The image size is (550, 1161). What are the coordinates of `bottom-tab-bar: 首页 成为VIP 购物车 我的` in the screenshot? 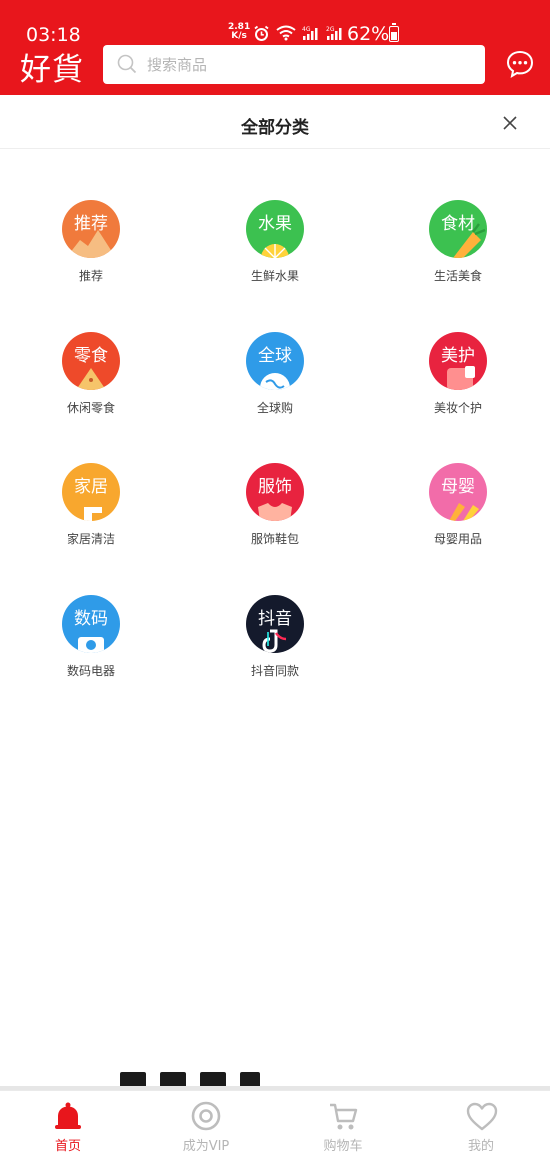 It's located at (275, 1125).